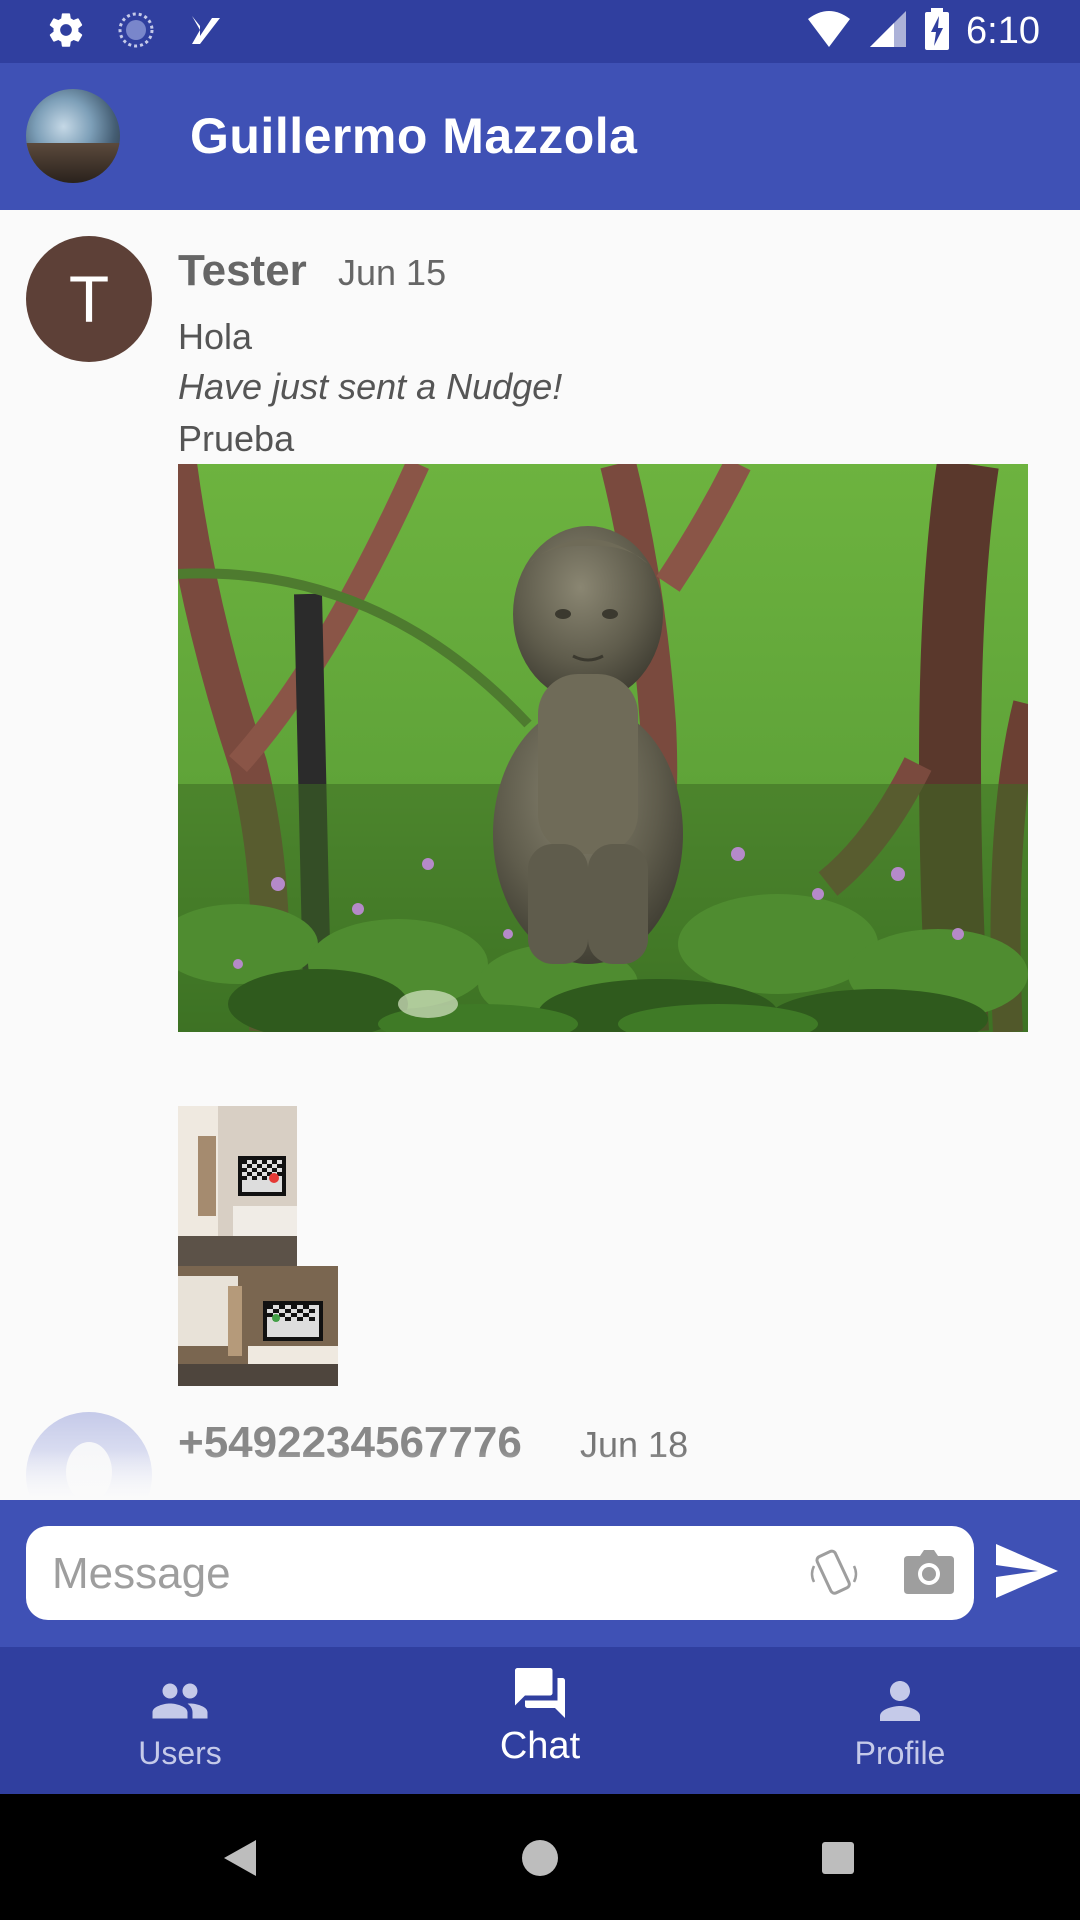 The image size is (1080, 1920). What do you see at coordinates (242, 270) in the screenshot?
I see `sender-name: Tester` at bounding box center [242, 270].